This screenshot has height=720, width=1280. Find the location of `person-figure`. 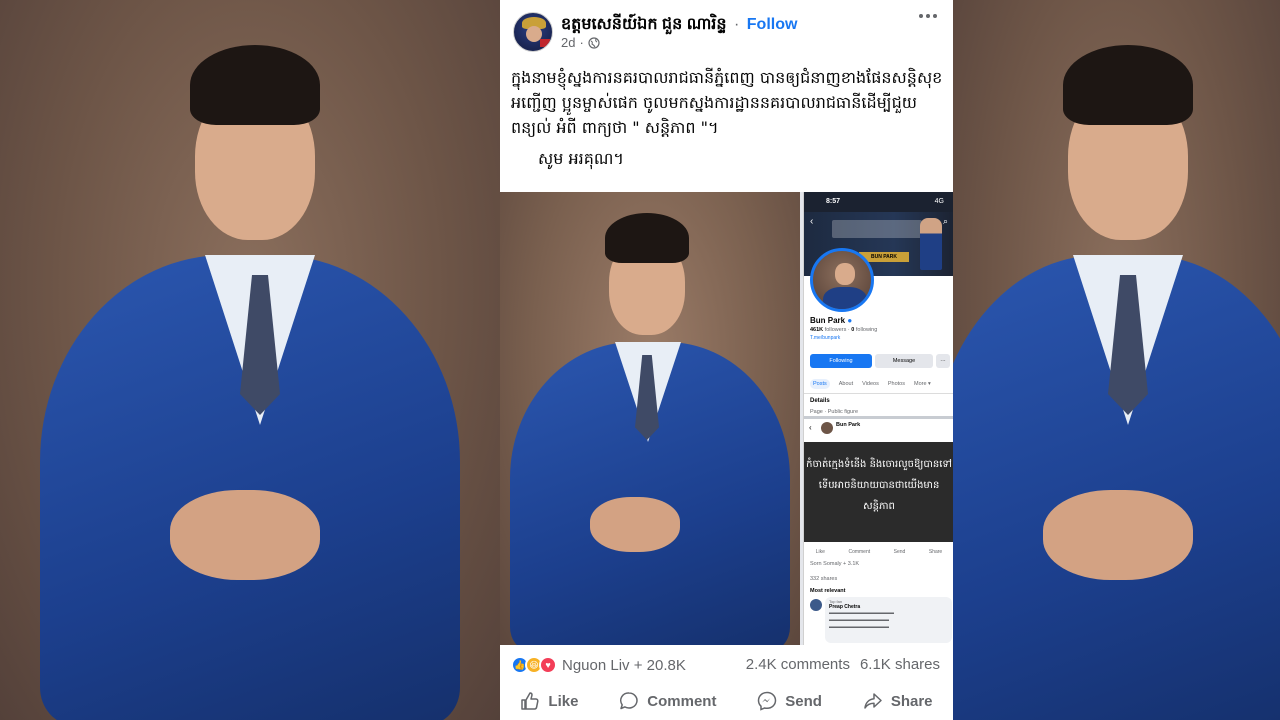

person-figure is located at coordinates (650, 429).